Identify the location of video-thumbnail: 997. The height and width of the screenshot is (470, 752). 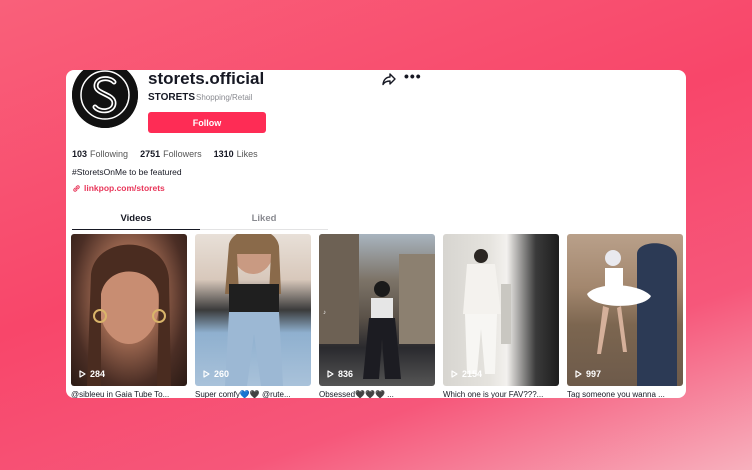
(625, 310).